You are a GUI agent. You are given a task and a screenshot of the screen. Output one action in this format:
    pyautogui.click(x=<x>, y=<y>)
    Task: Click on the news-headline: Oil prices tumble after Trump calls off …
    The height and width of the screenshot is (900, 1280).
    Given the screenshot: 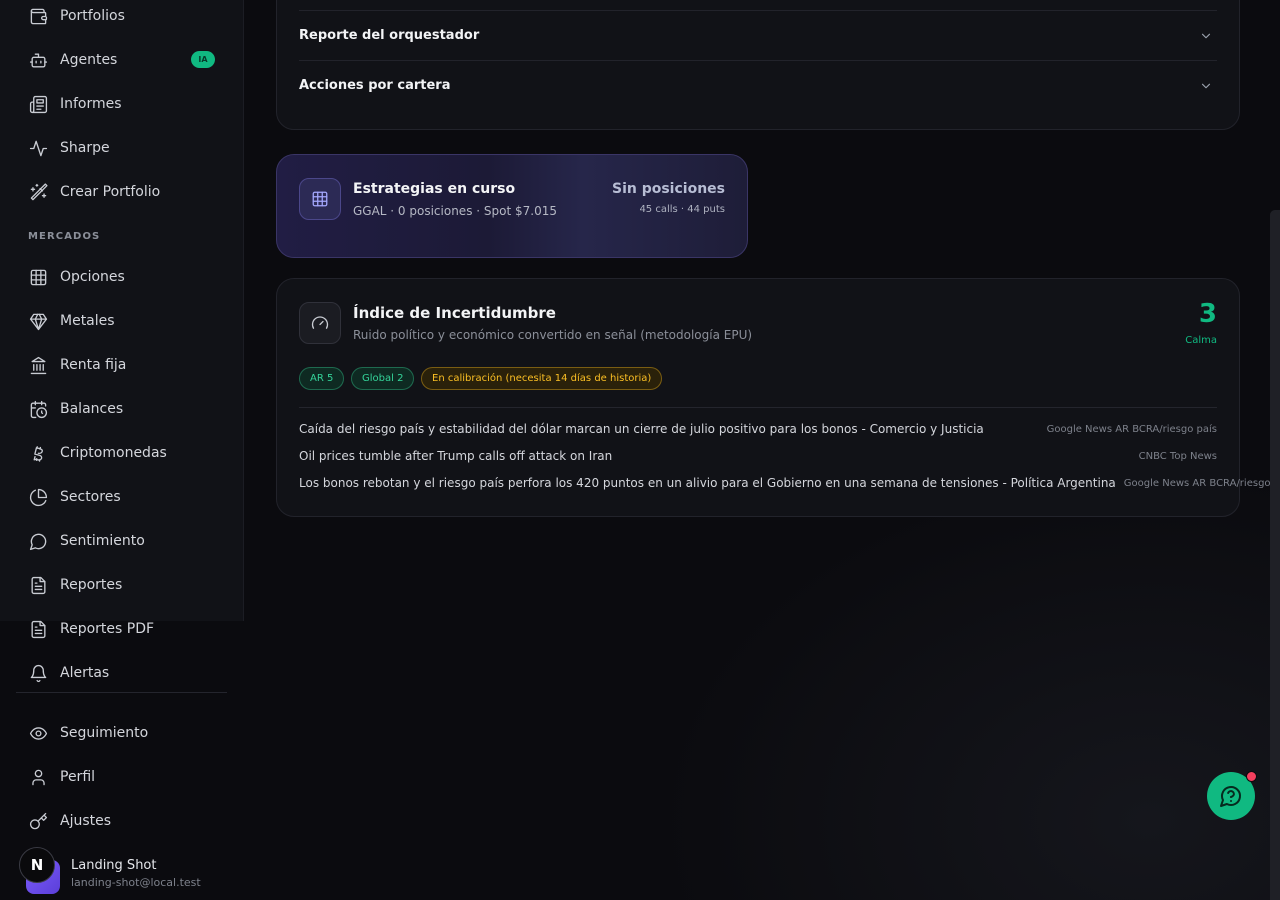 What is the action you would take?
    pyautogui.click(x=456, y=456)
    